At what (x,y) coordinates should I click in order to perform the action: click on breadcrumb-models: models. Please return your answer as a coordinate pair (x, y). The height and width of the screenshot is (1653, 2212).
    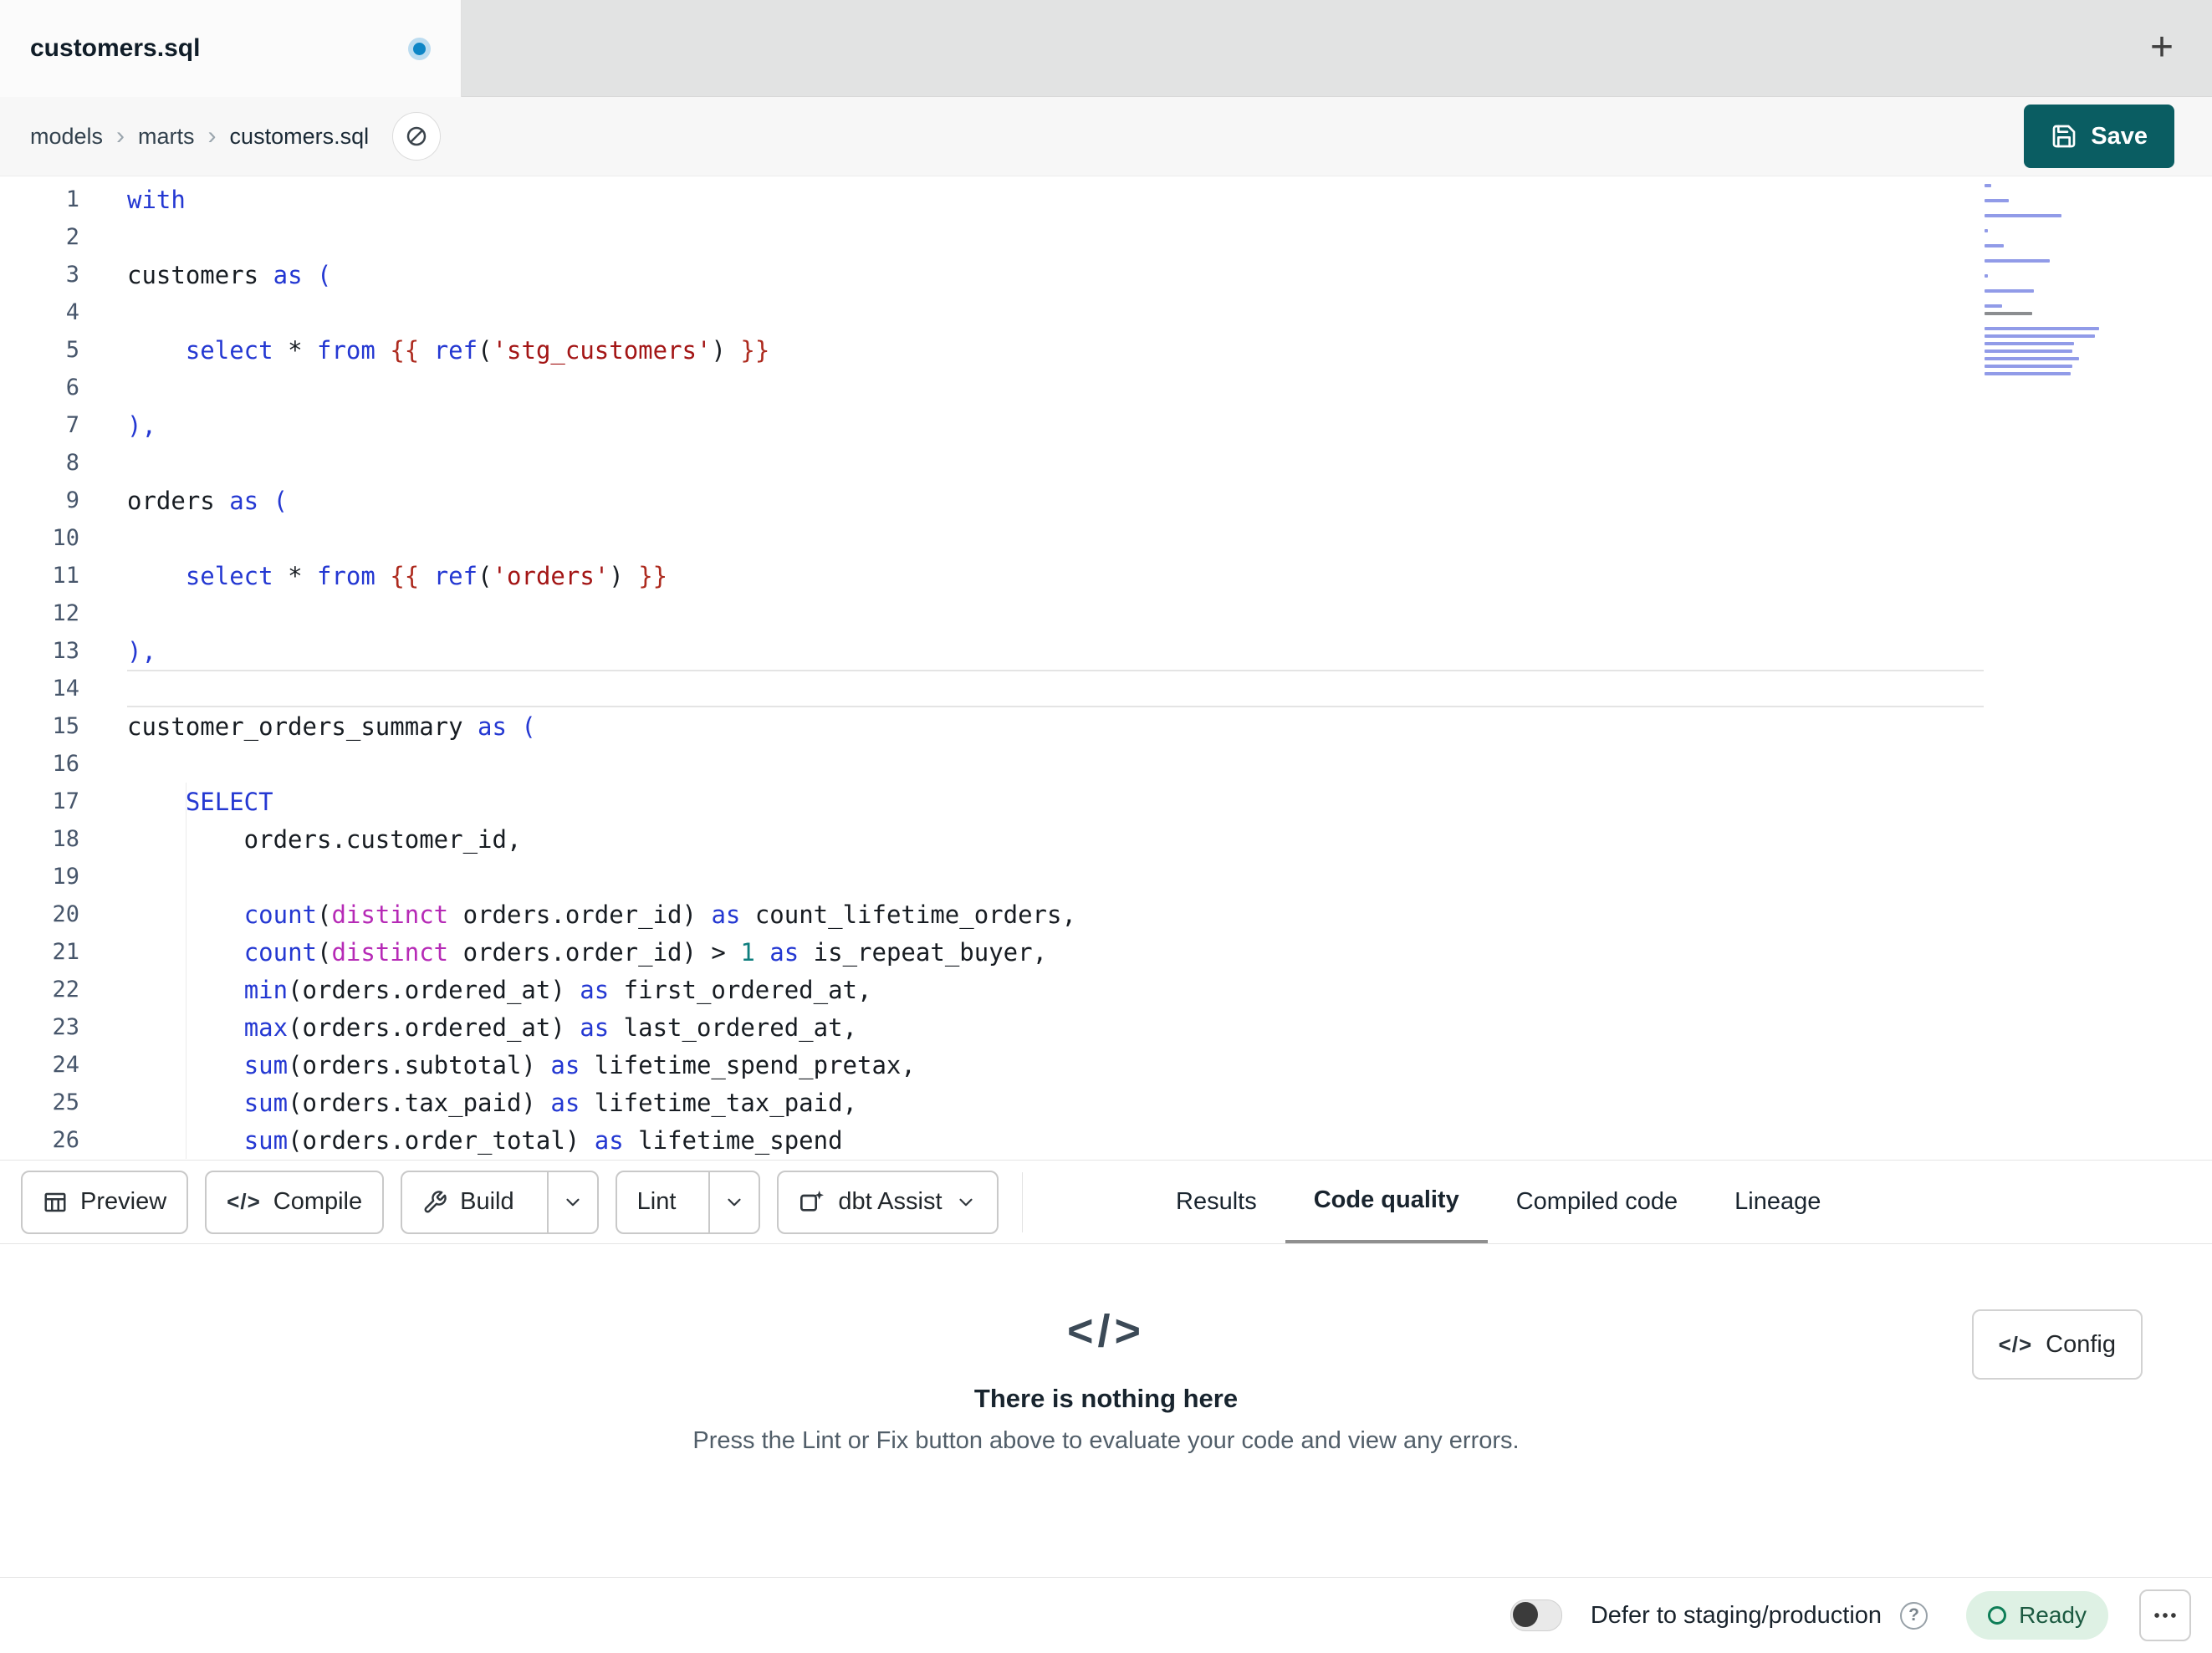
    Looking at the image, I should click on (67, 137).